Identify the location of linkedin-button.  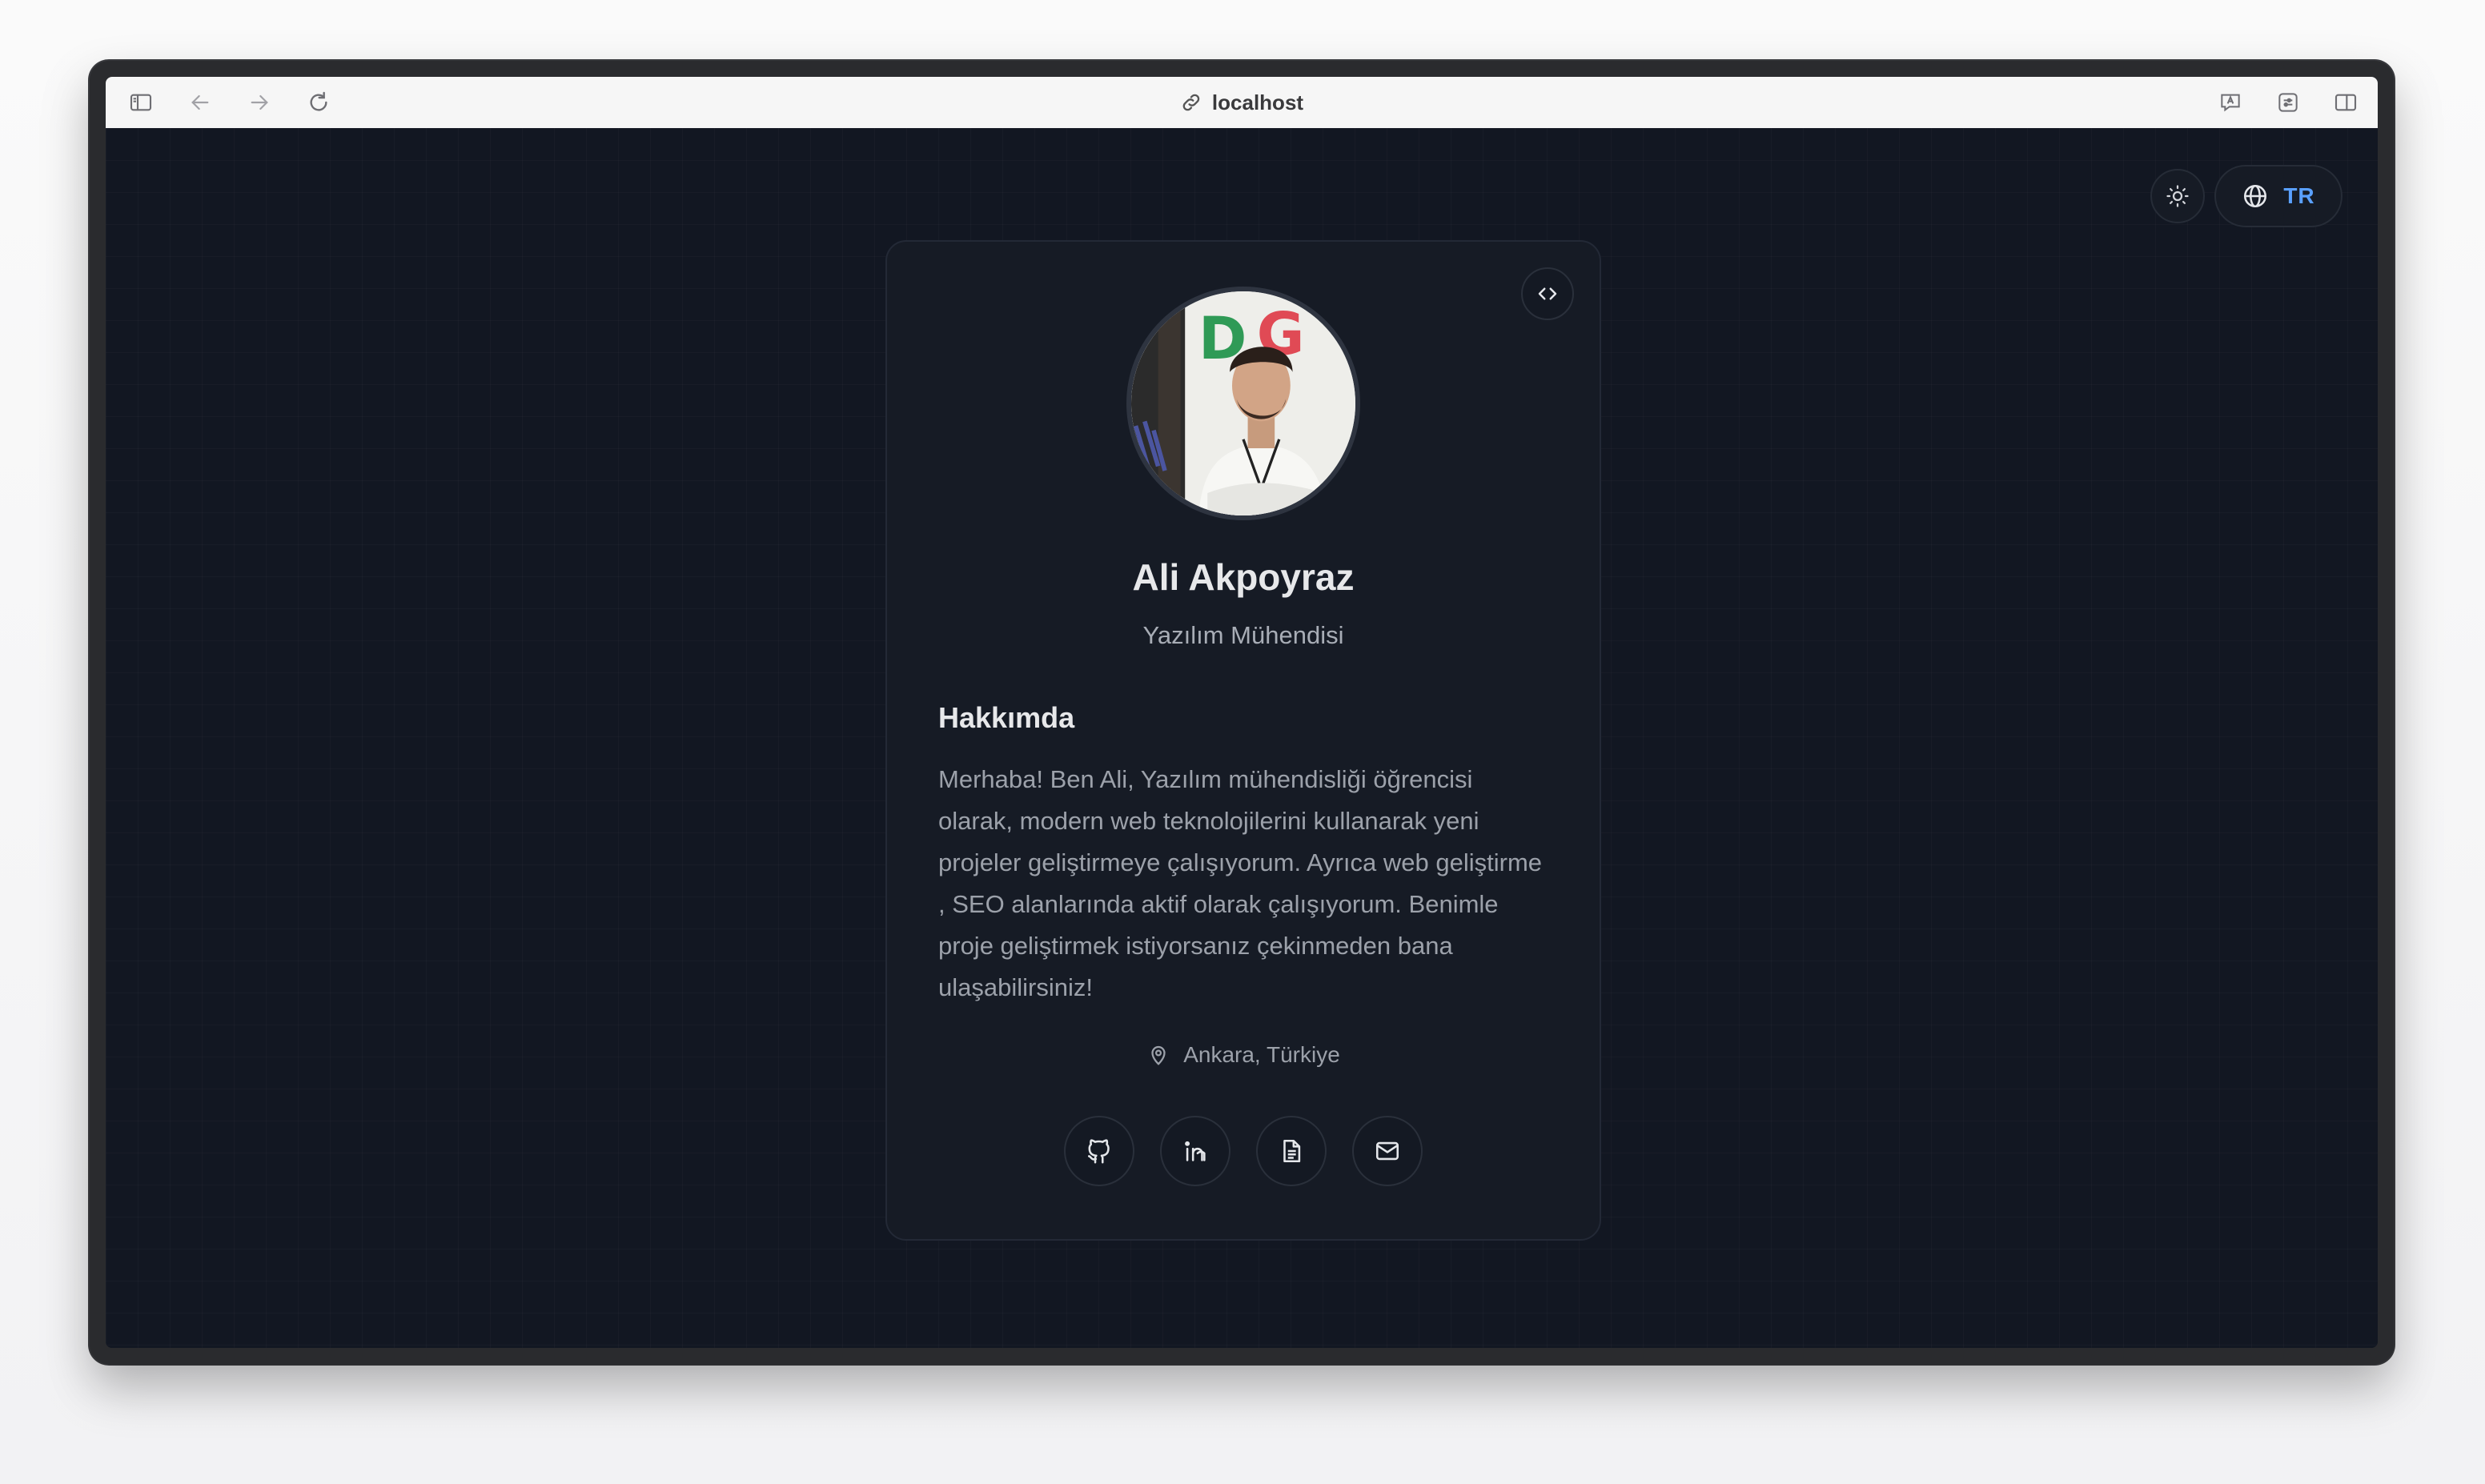
(1195, 1151).